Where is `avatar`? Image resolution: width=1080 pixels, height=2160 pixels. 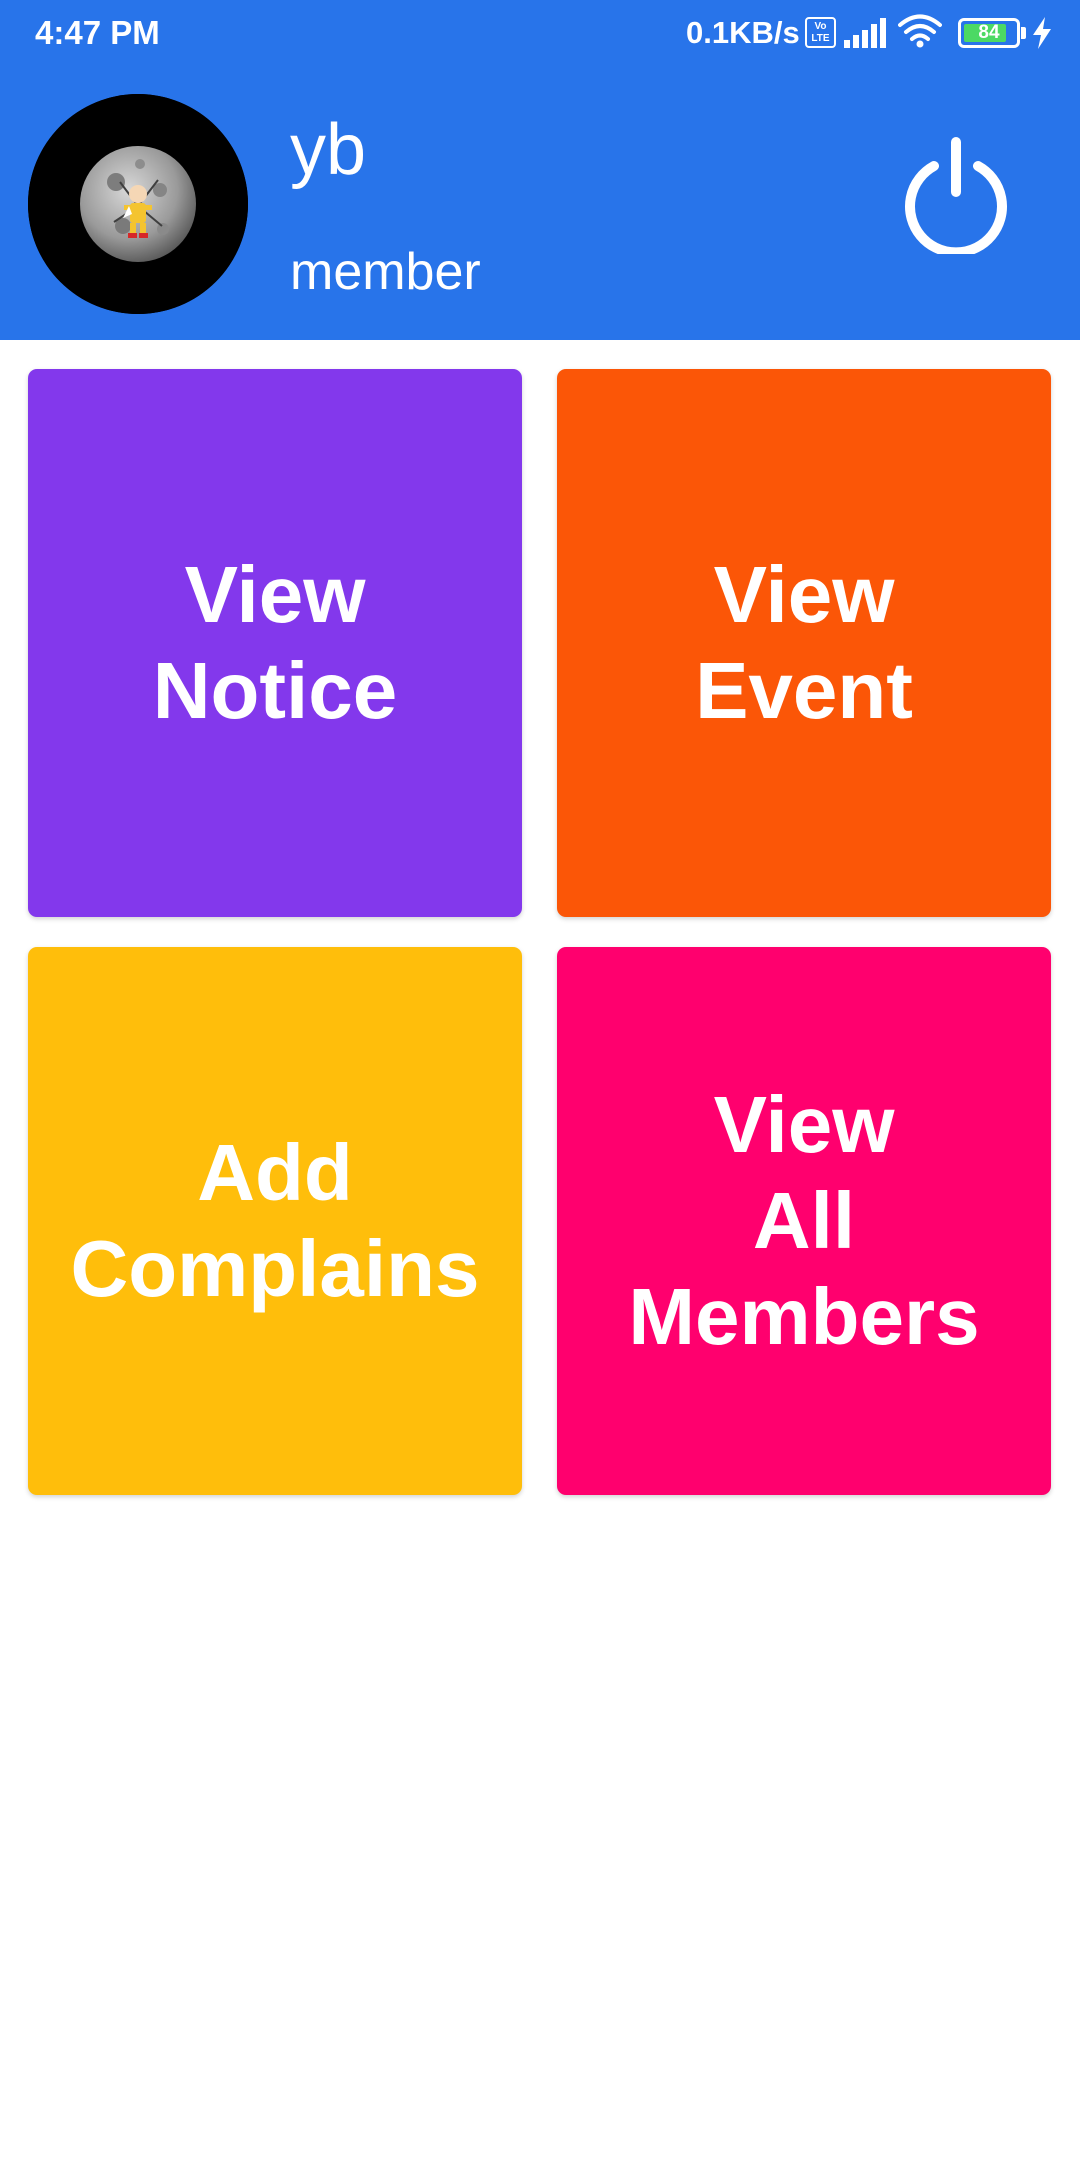
avatar is located at coordinates (138, 204).